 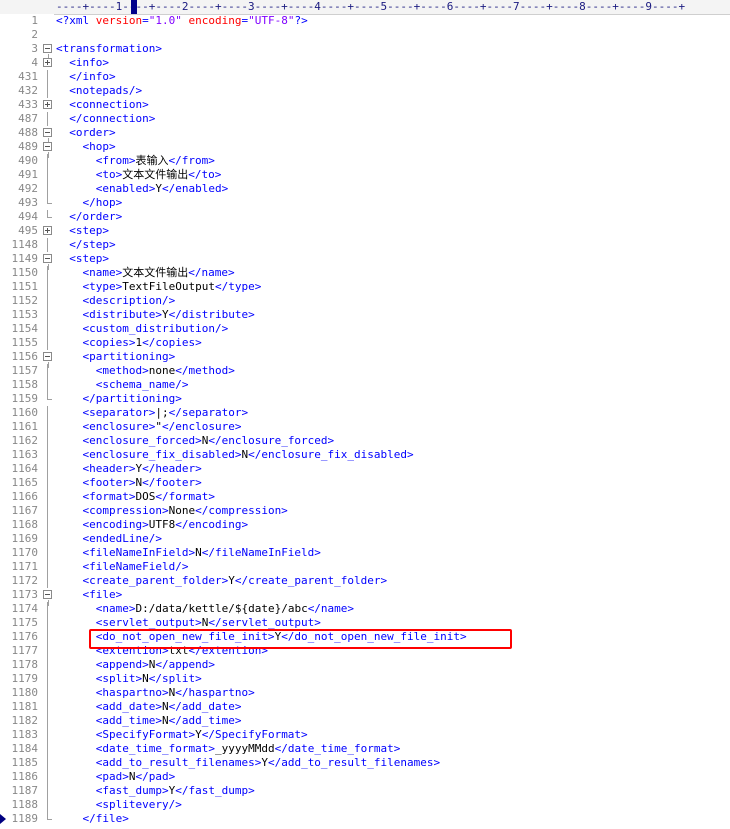 What do you see at coordinates (365, 371) in the screenshot?
I see `code-line: 1157 <method>none</method>` at bounding box center [365, 371].